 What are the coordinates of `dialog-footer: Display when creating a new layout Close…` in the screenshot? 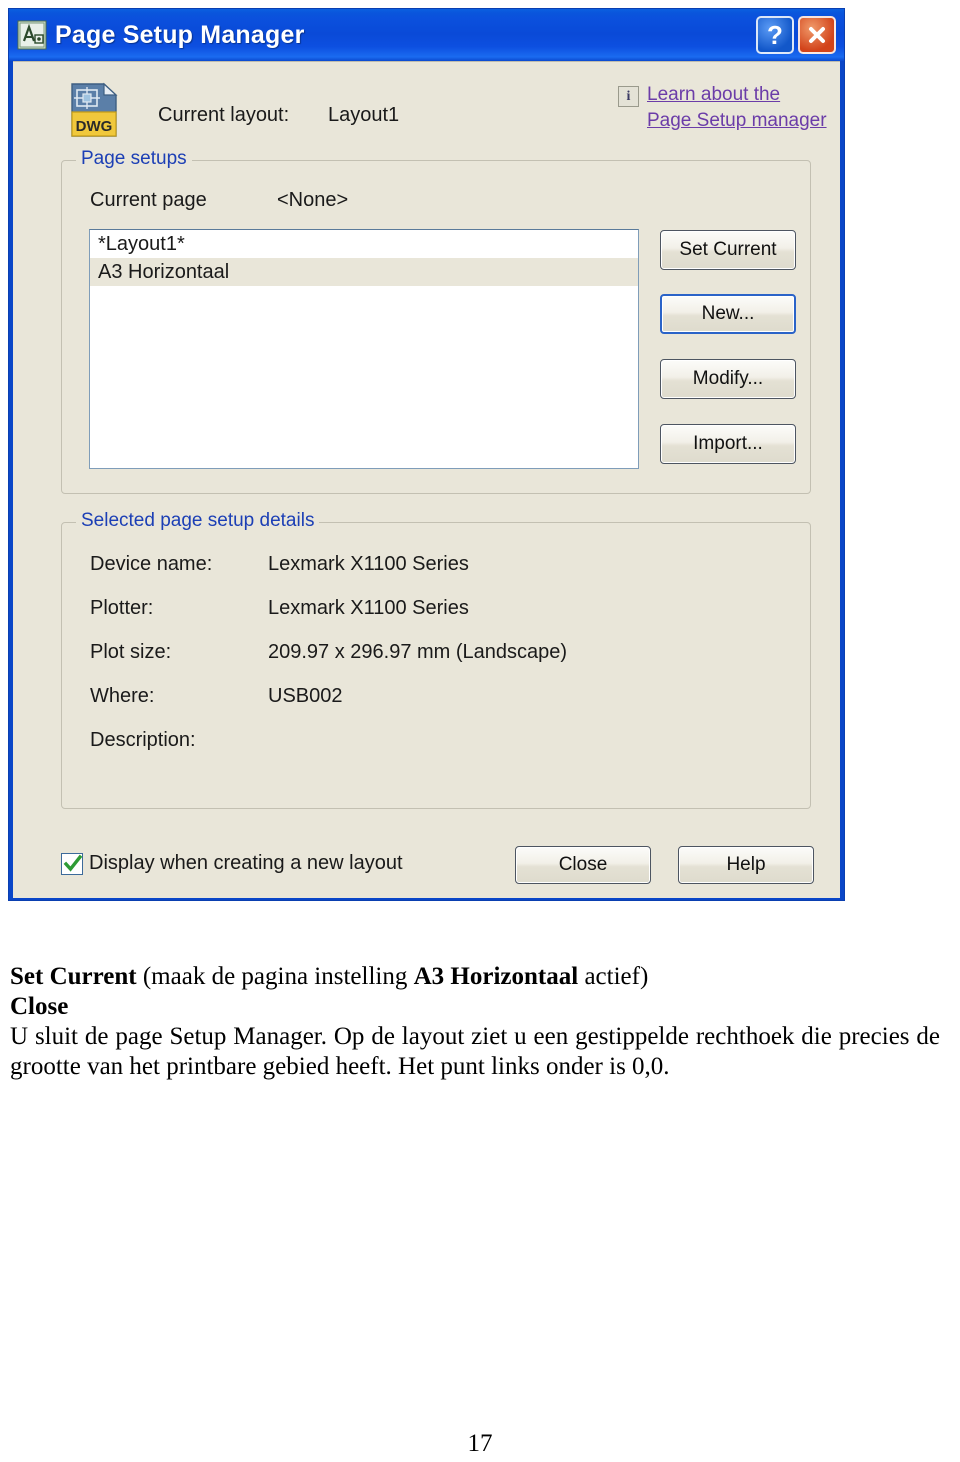 It's located at (426, 867).